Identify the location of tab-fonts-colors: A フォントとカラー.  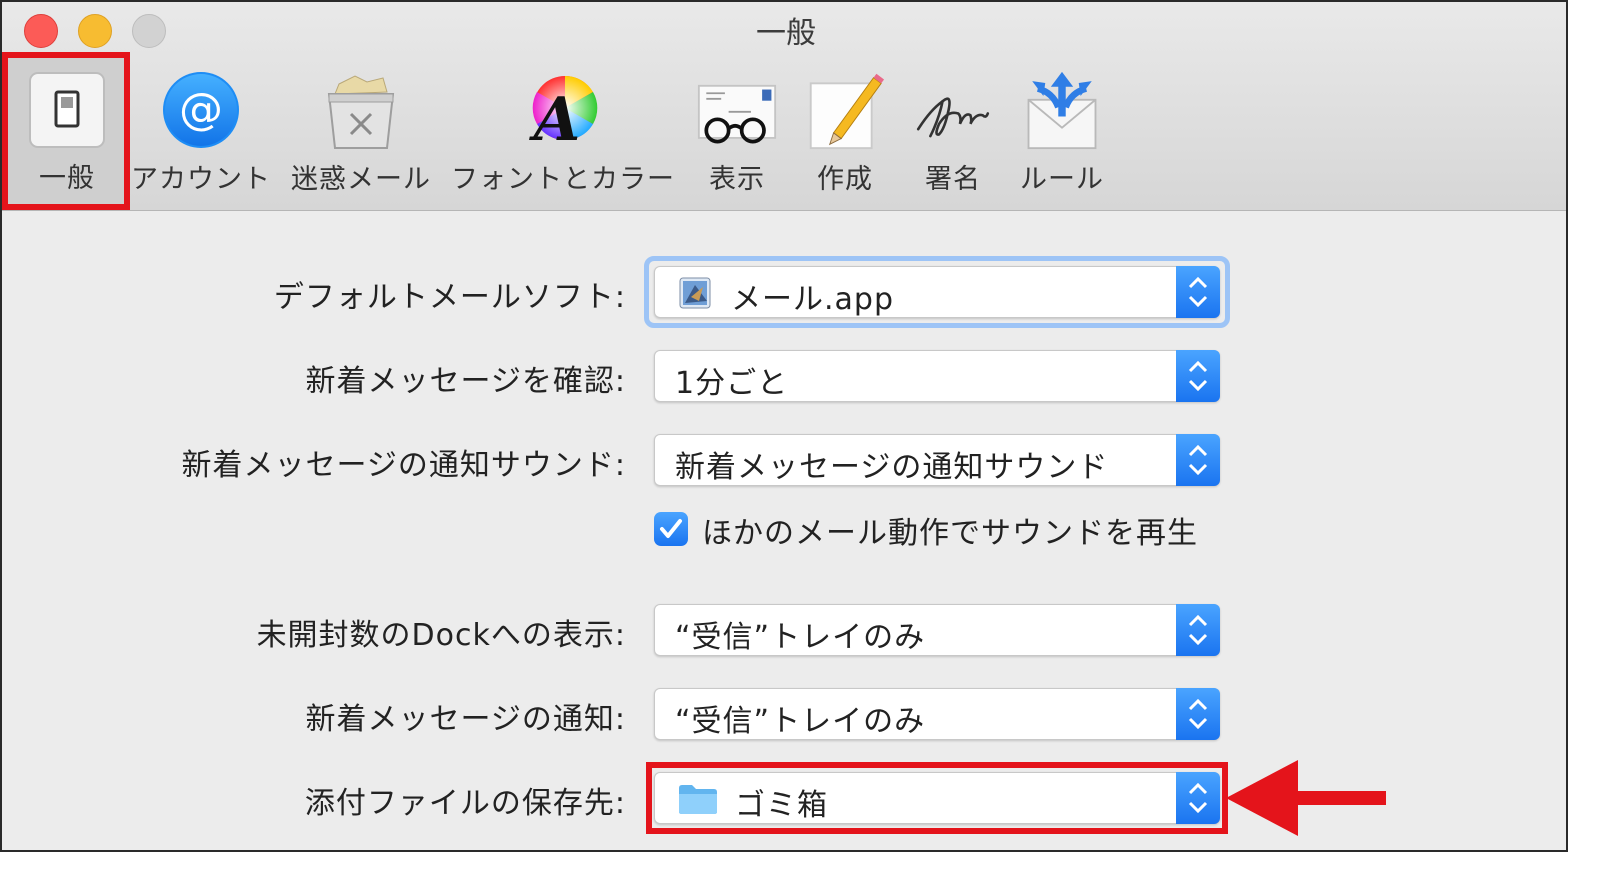
(563, 132).